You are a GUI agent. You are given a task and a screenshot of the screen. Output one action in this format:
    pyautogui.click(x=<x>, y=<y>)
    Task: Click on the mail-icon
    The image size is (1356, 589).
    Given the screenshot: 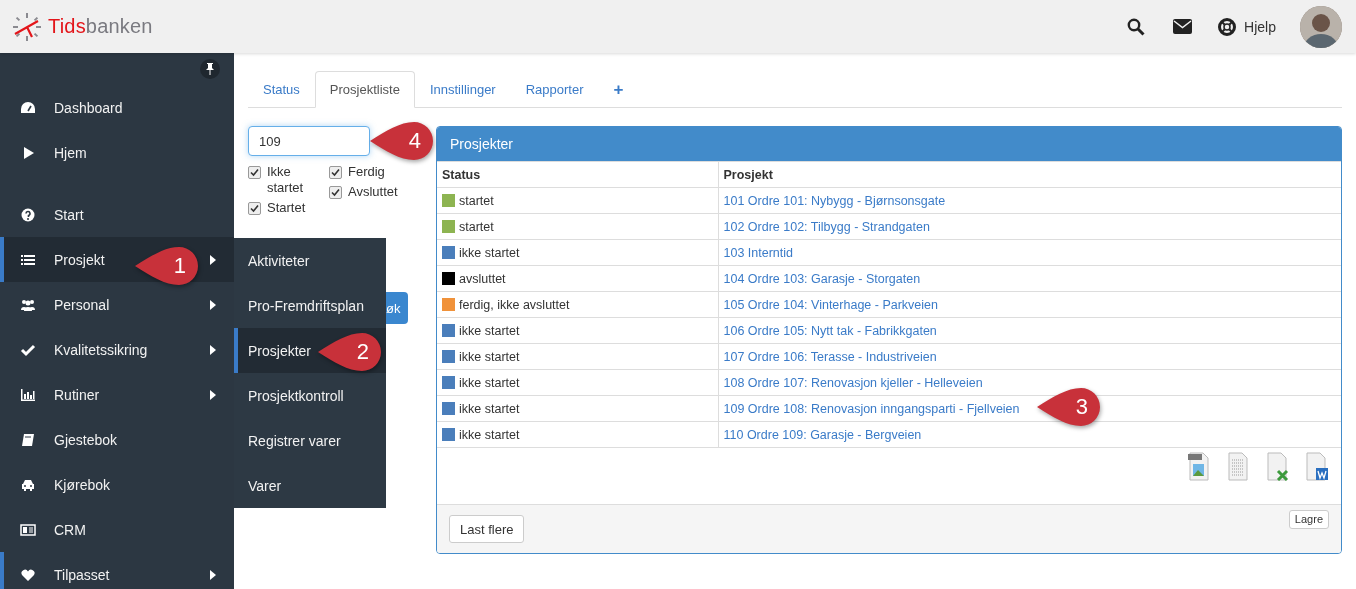 What is the action you would take?
    pyautogui.click(x=1183, y=26)
    